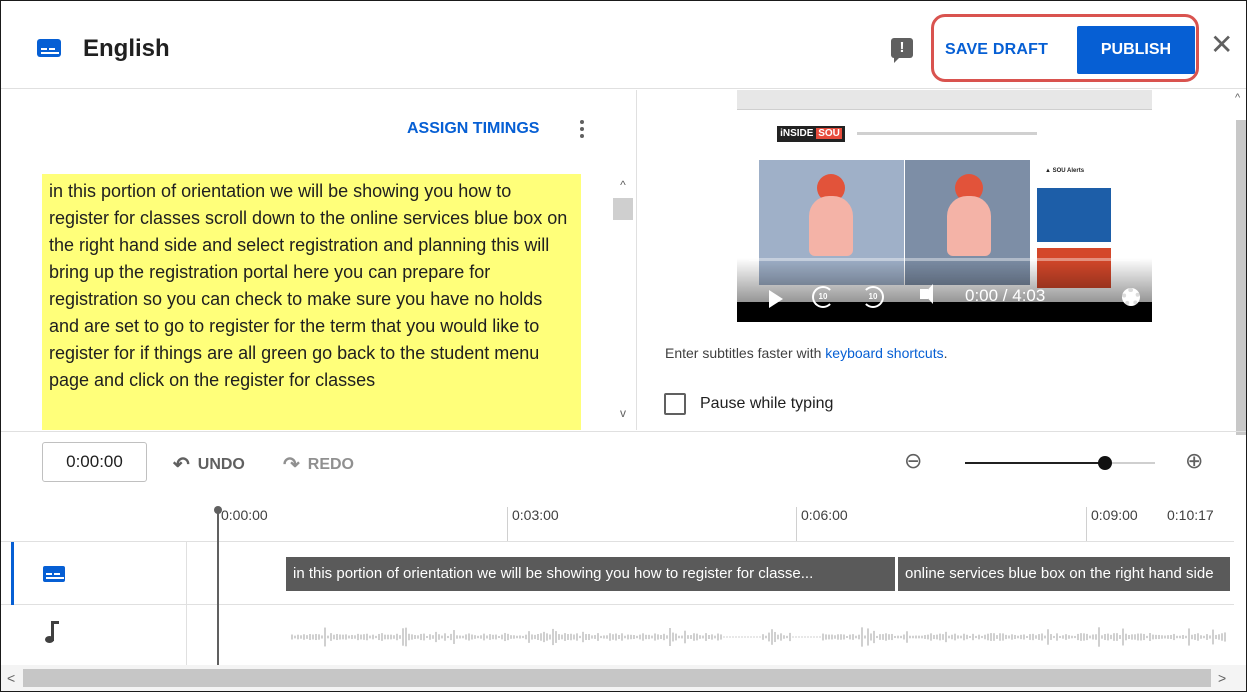 This screenshot has width=1247, height=692. I want to click on pause-while-typing-checkbox, so click(675, 404).